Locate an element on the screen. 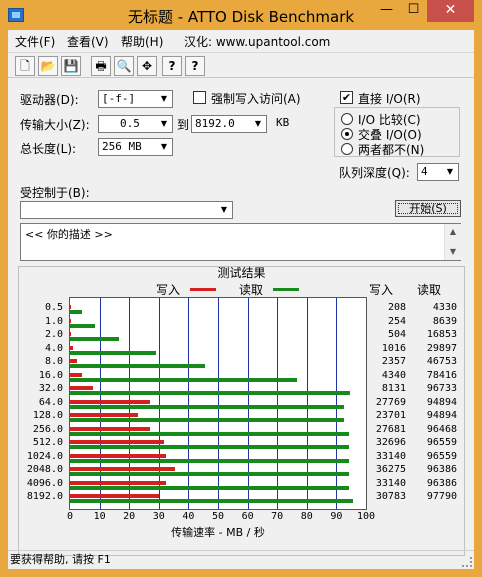  transfer-from-value: 0.5 is located at coordinates (130, 123).